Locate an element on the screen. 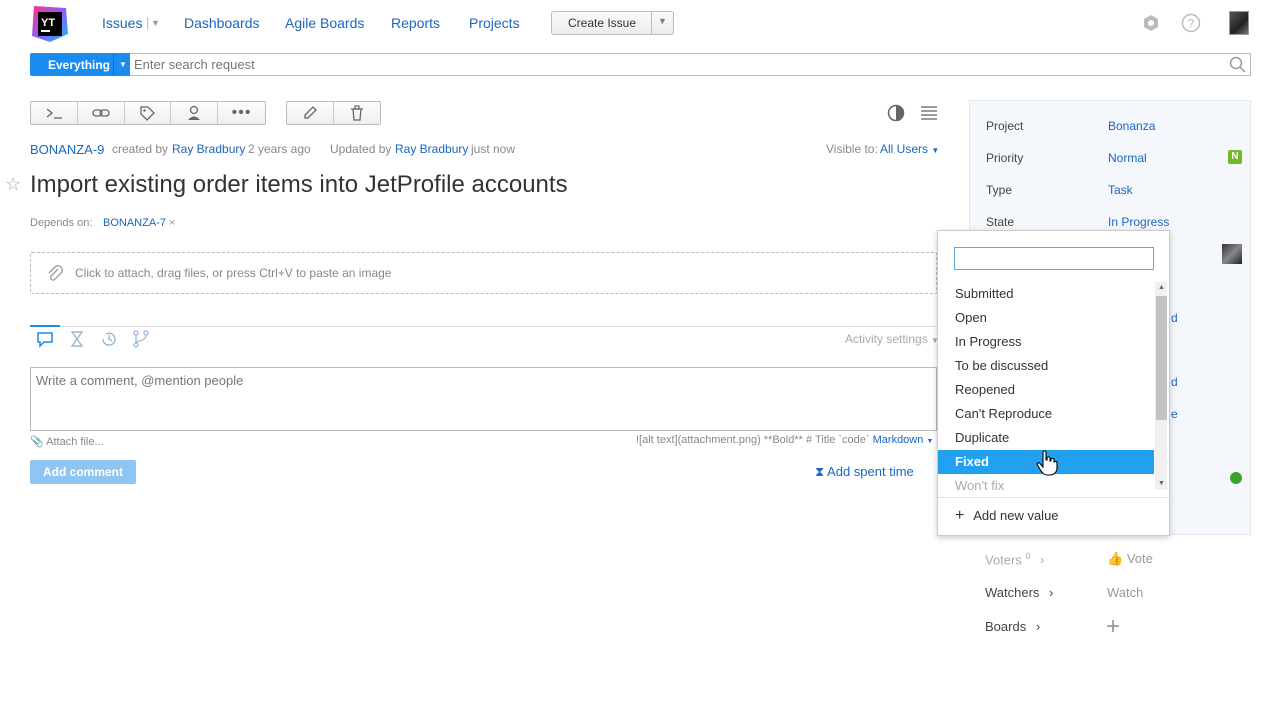 This screenshot has width=1280, height=720. nav-agile-boards: Agile Boards is located at coordinates (324, 23).